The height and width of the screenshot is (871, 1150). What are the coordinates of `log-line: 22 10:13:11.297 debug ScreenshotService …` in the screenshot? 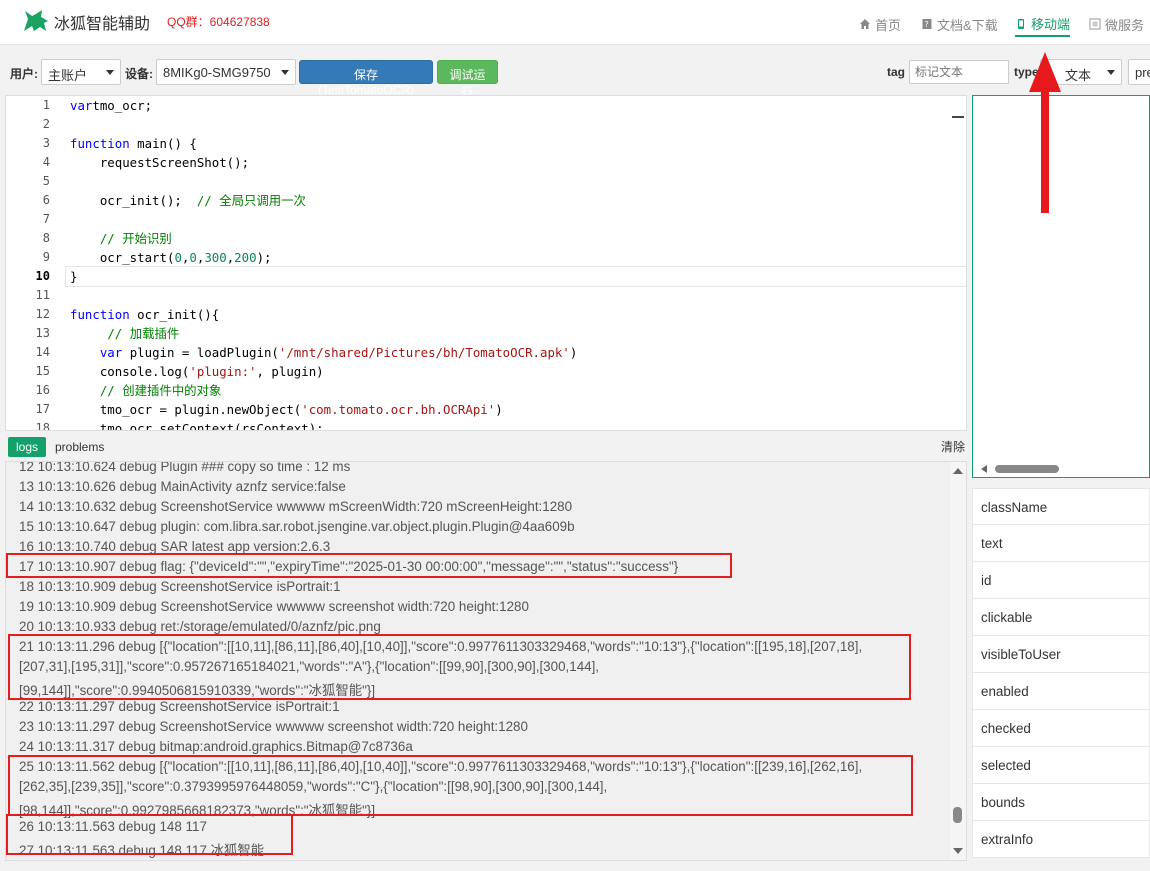 It's located at (179, 706).